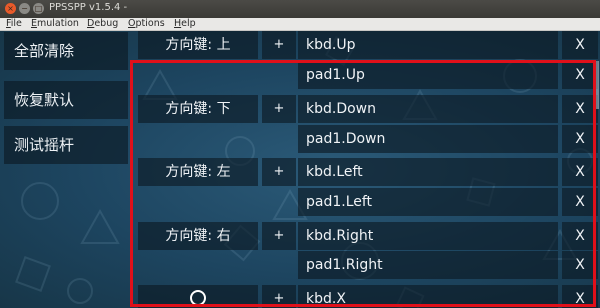  Describe the element at coordinates (198, 236) in the screenshot. I see `mapping-key-dpad-right: 方向键: 右` at that location.